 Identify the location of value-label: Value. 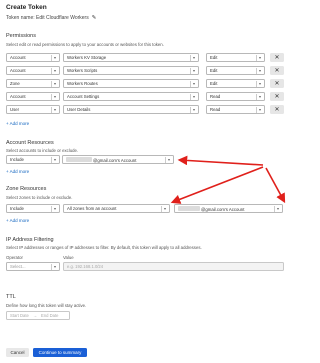
(68, 257).